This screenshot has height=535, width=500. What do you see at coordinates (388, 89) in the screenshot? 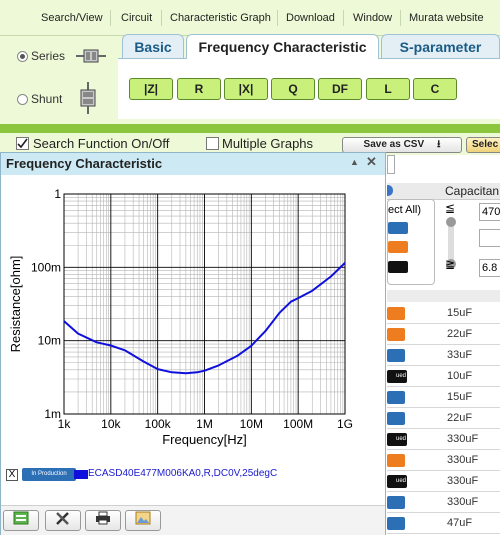
I see `param-l-button: L` at bounding box center [388, 89].